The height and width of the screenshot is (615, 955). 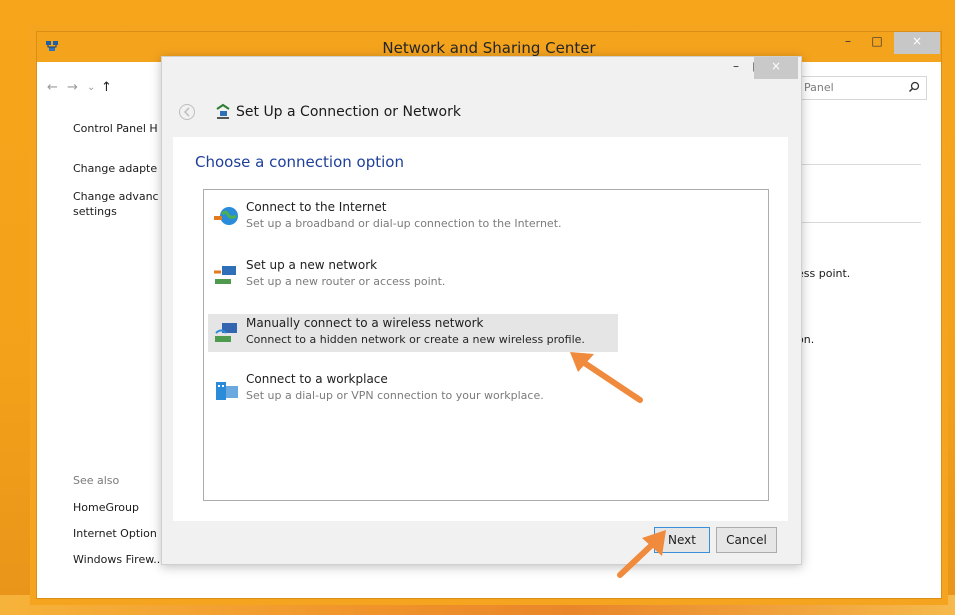 I want to click on network-setup-icon, so click(x=223, y=111).